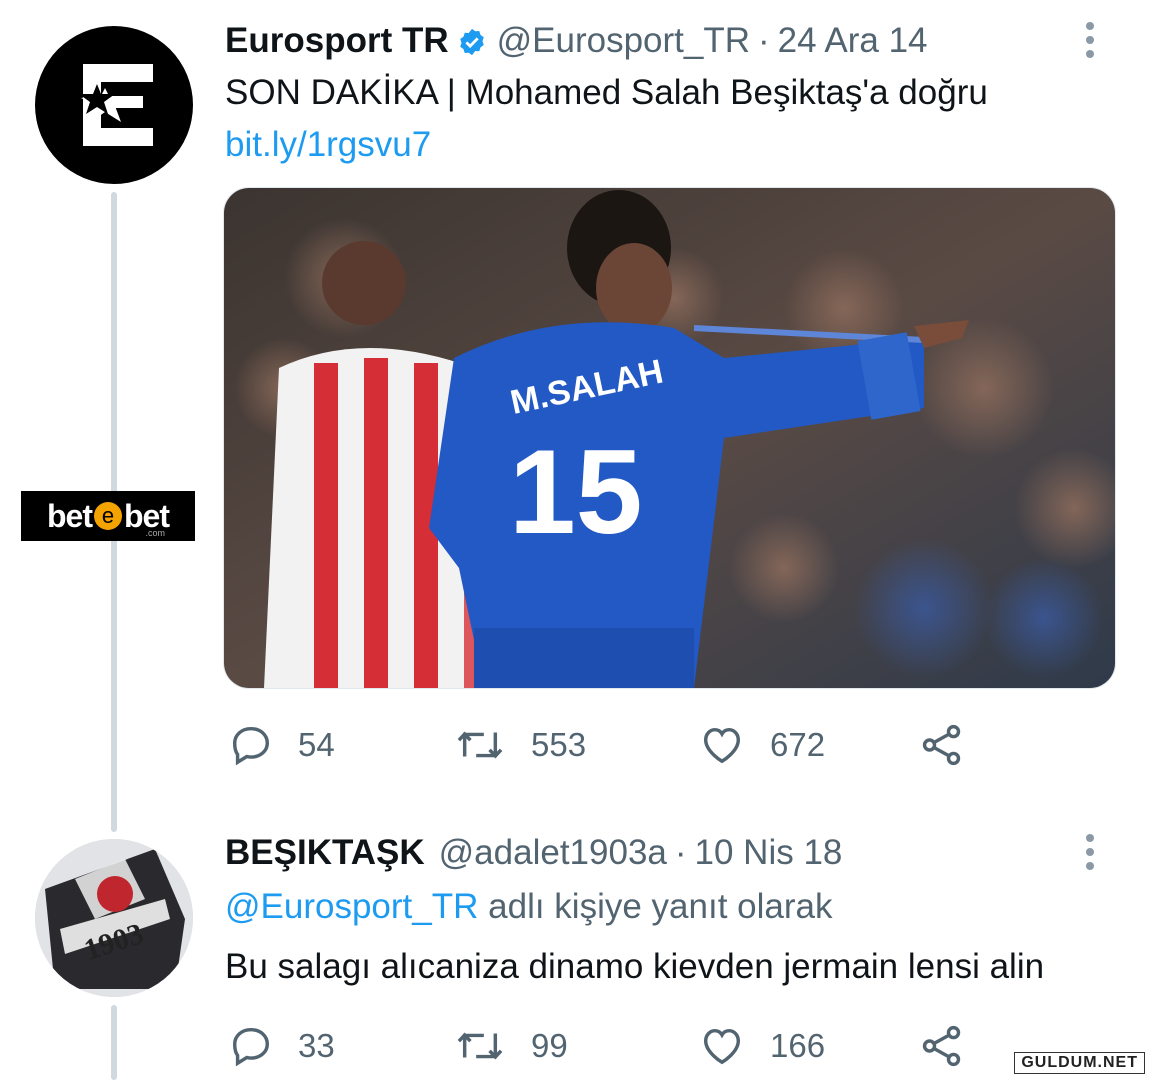  I want to click on reply-count: 54, so click(316, 744).